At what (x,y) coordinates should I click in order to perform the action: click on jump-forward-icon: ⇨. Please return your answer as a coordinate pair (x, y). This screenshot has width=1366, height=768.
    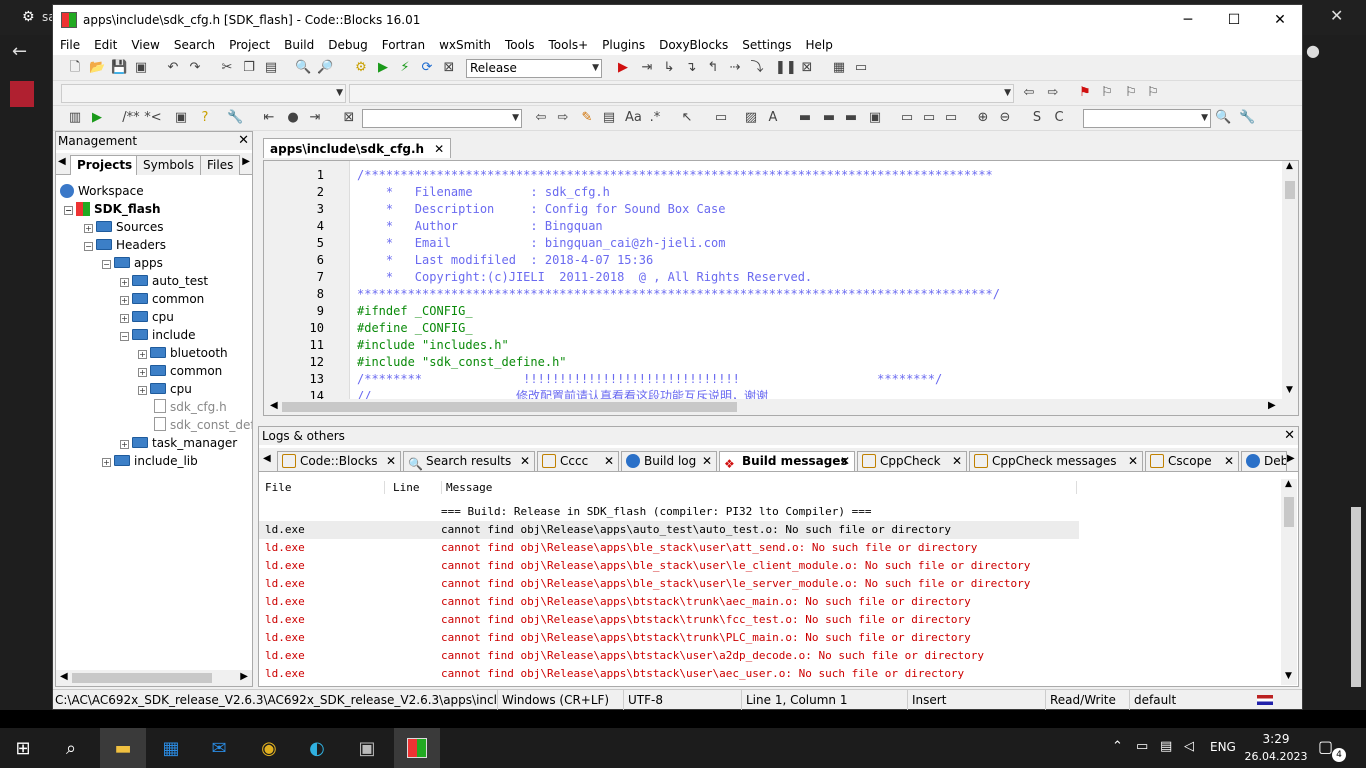
    Looking at the image, I should click on (1053, 93).